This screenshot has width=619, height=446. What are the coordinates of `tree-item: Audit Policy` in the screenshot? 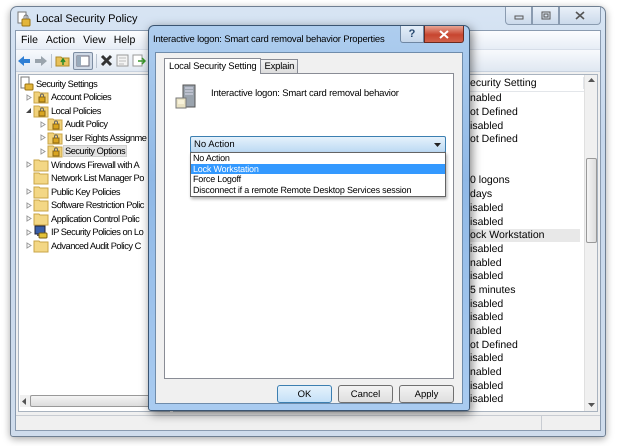 It's located at (86, 124).